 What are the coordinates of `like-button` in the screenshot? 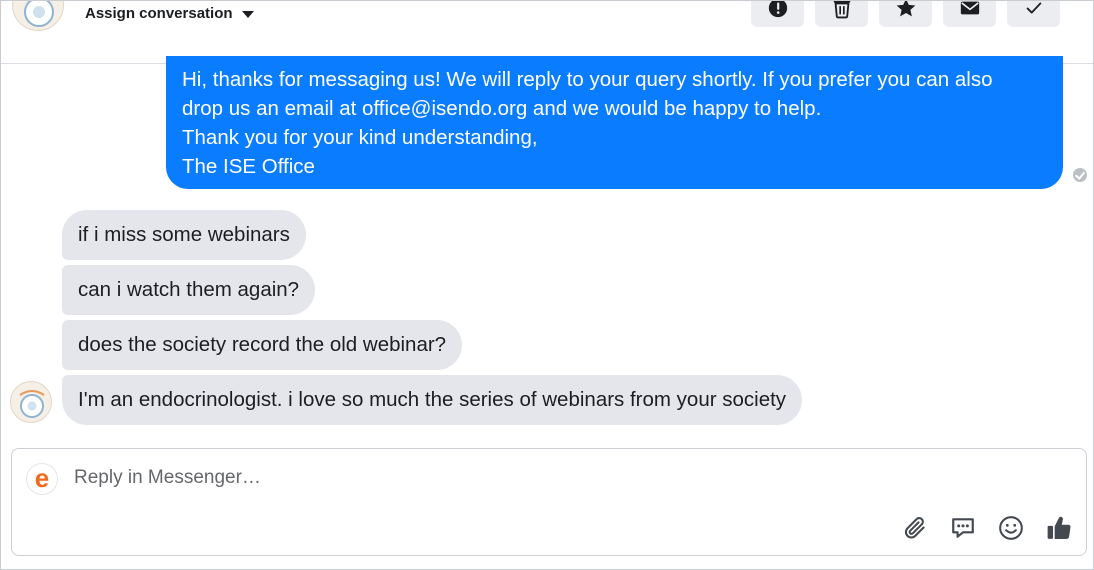 It's located at (1059, 528).